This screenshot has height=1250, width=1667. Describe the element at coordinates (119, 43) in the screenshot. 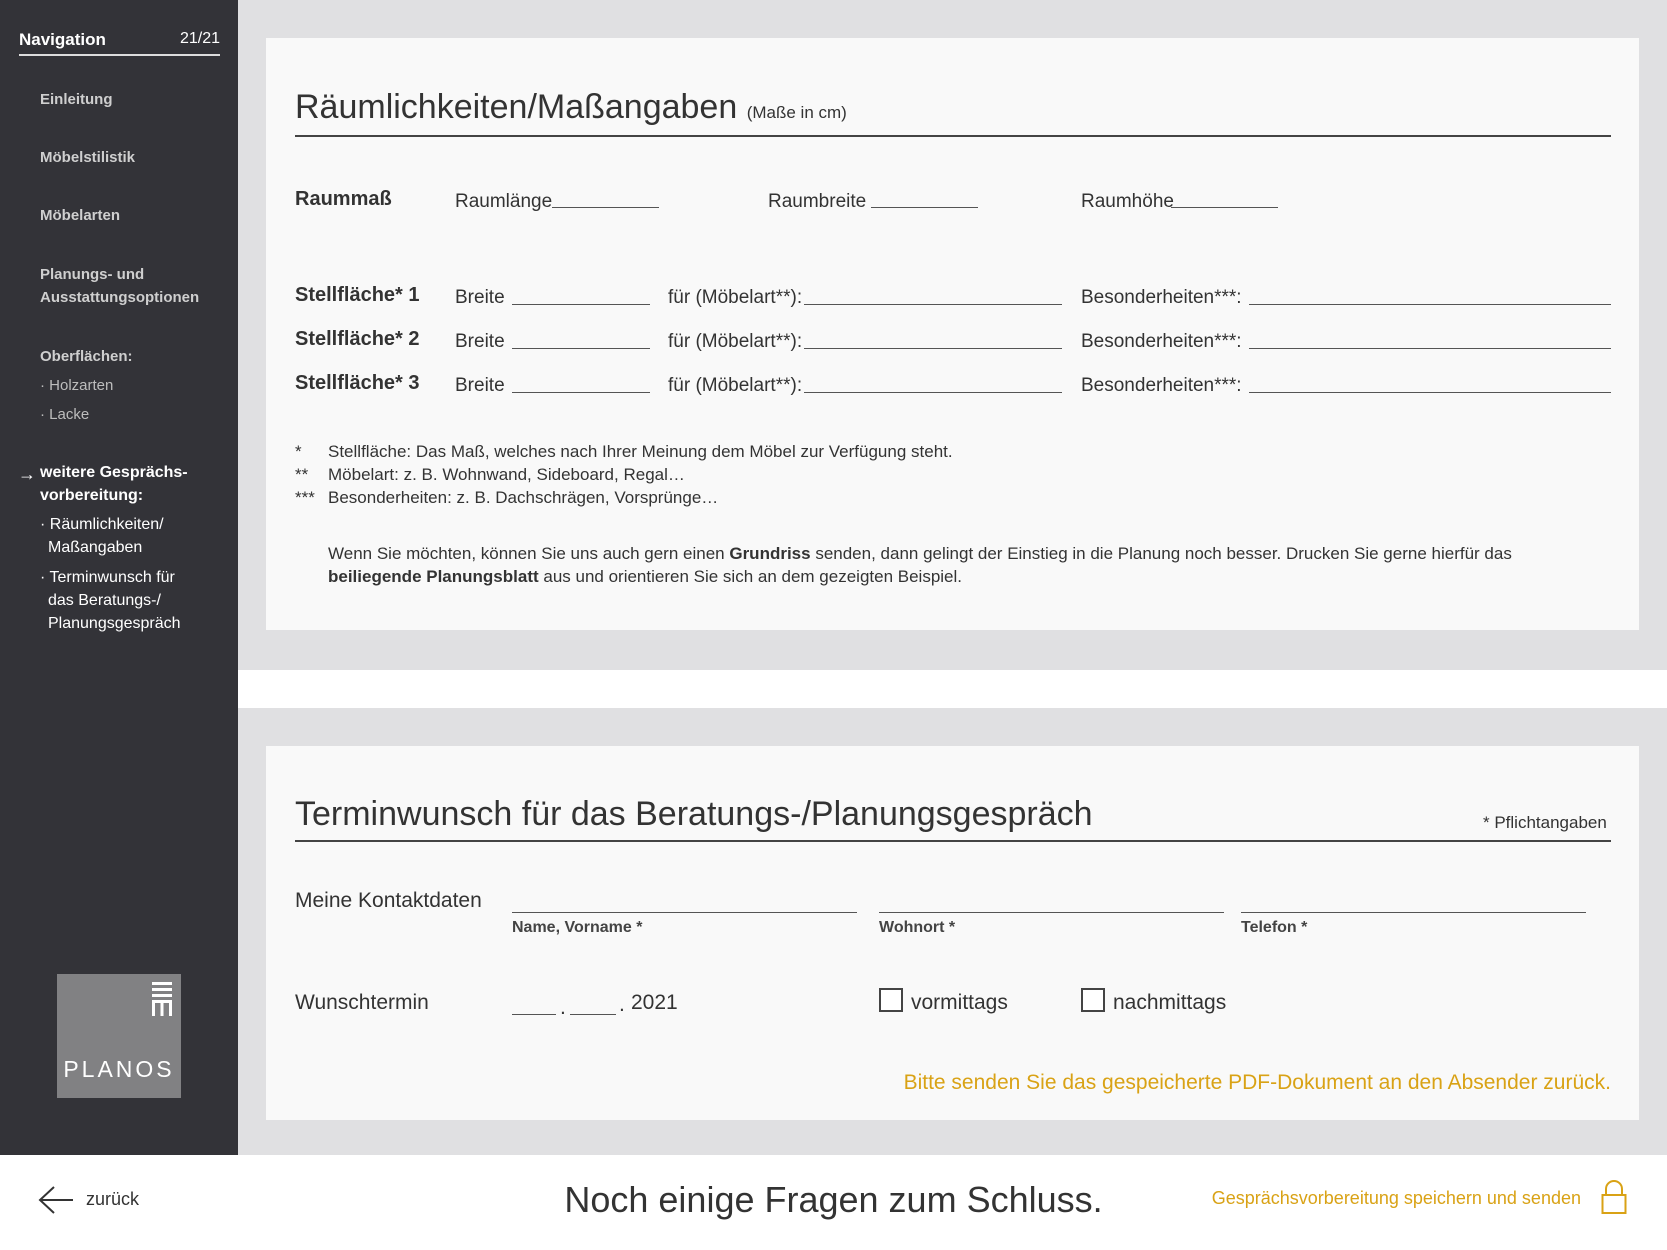

I see `nav-header: Navigation 21/21` at that location.